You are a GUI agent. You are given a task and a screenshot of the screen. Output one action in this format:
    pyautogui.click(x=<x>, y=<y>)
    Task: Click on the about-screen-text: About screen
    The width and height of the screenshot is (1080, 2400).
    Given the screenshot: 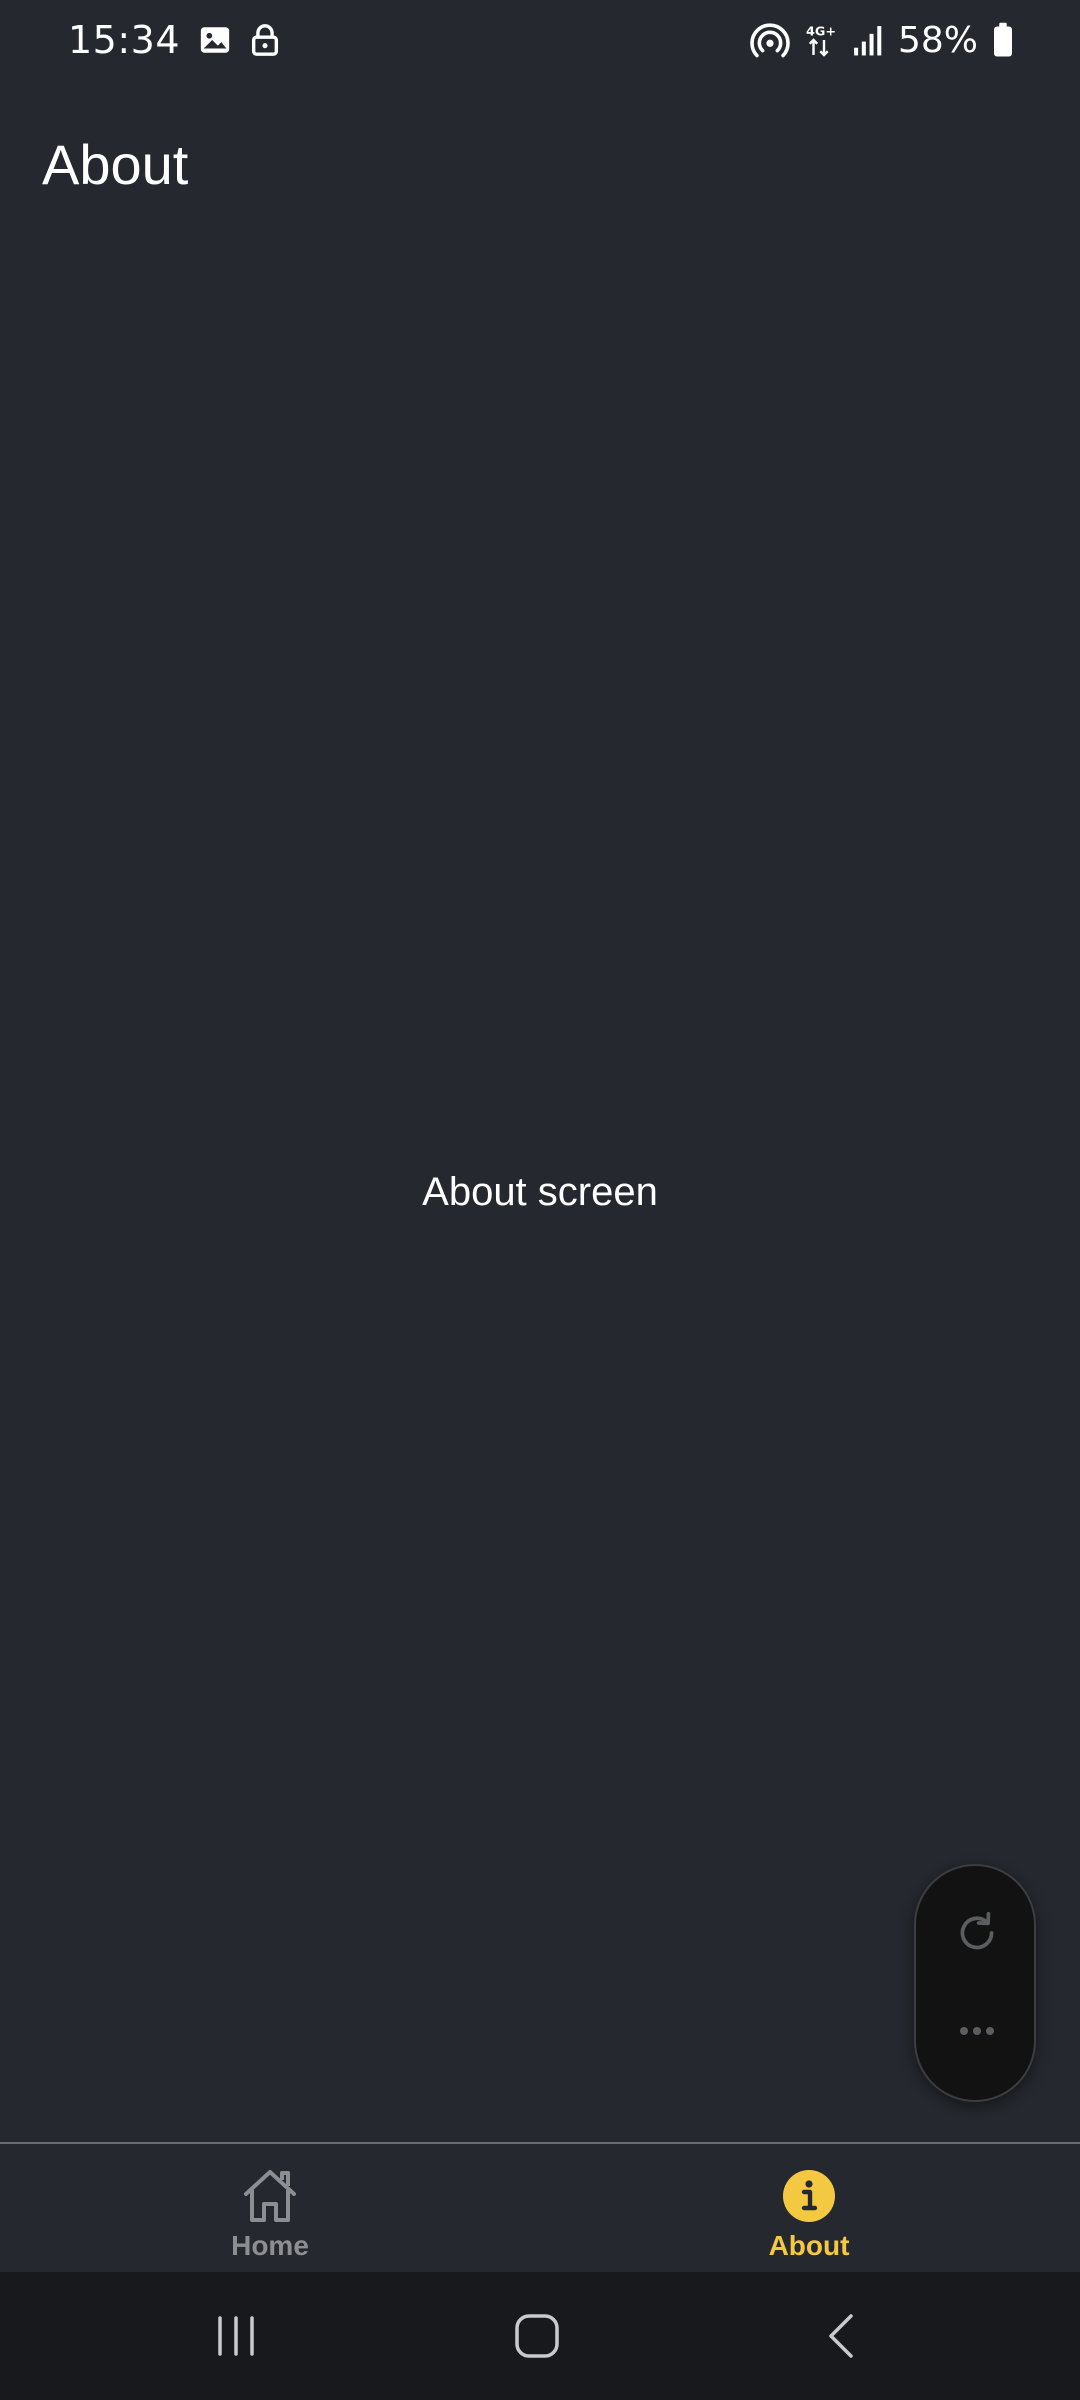 What is the action you would take?
    pyautogui.click(x=540, y=1192)
    